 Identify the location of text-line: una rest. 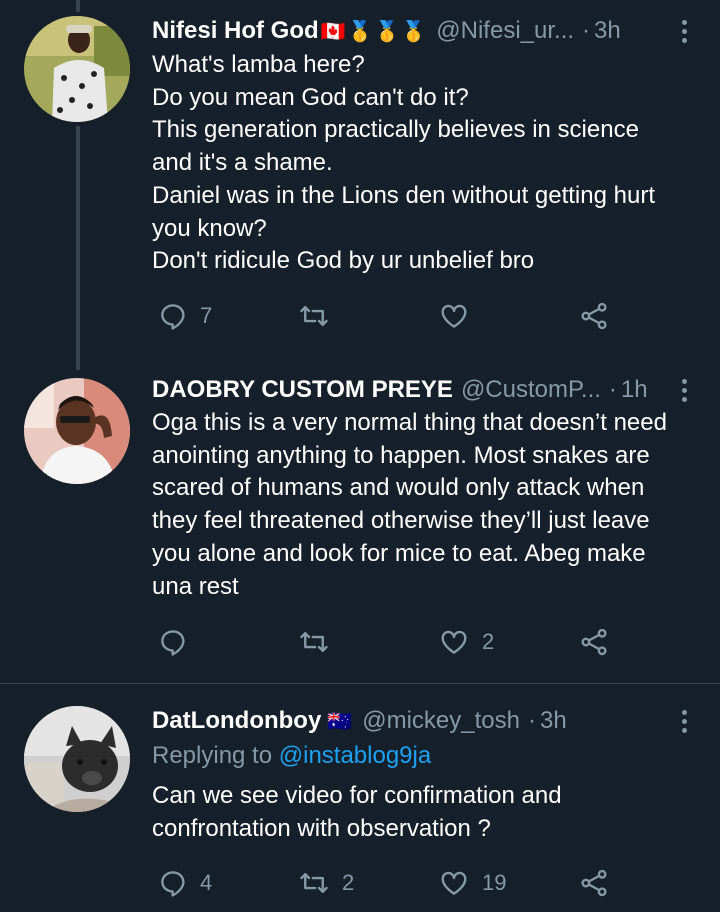
(195, 586).